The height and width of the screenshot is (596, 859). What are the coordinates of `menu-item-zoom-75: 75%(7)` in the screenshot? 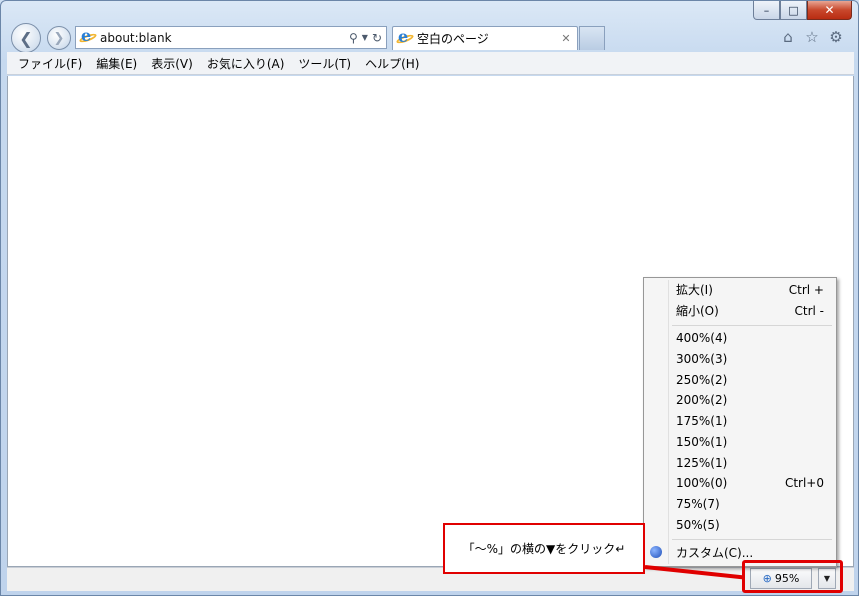 It's located at (750, 503).